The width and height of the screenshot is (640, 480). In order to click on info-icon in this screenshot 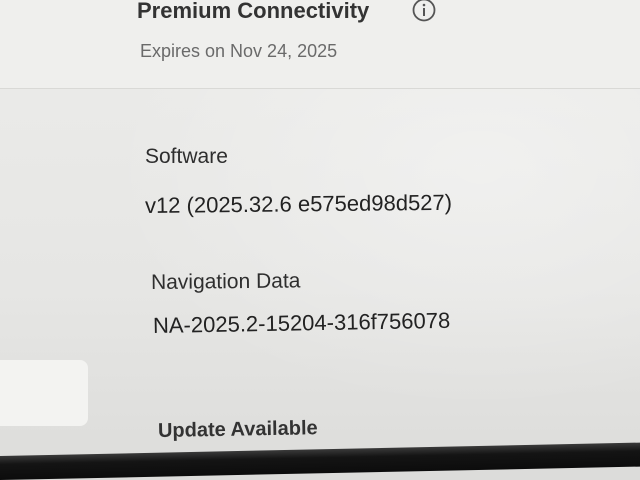, I will do `click(424, 11)`.